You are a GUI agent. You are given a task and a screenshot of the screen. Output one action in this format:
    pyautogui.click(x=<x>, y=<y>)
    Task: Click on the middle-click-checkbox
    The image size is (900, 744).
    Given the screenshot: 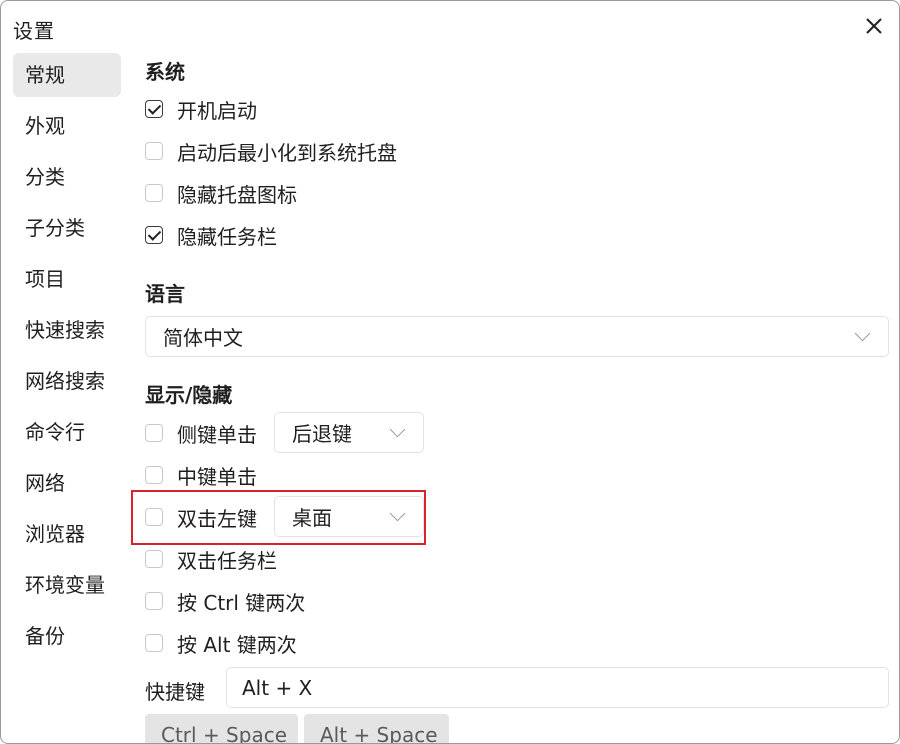 What is the action you would take?
    pyautogui.click(x=154, y=475)
    